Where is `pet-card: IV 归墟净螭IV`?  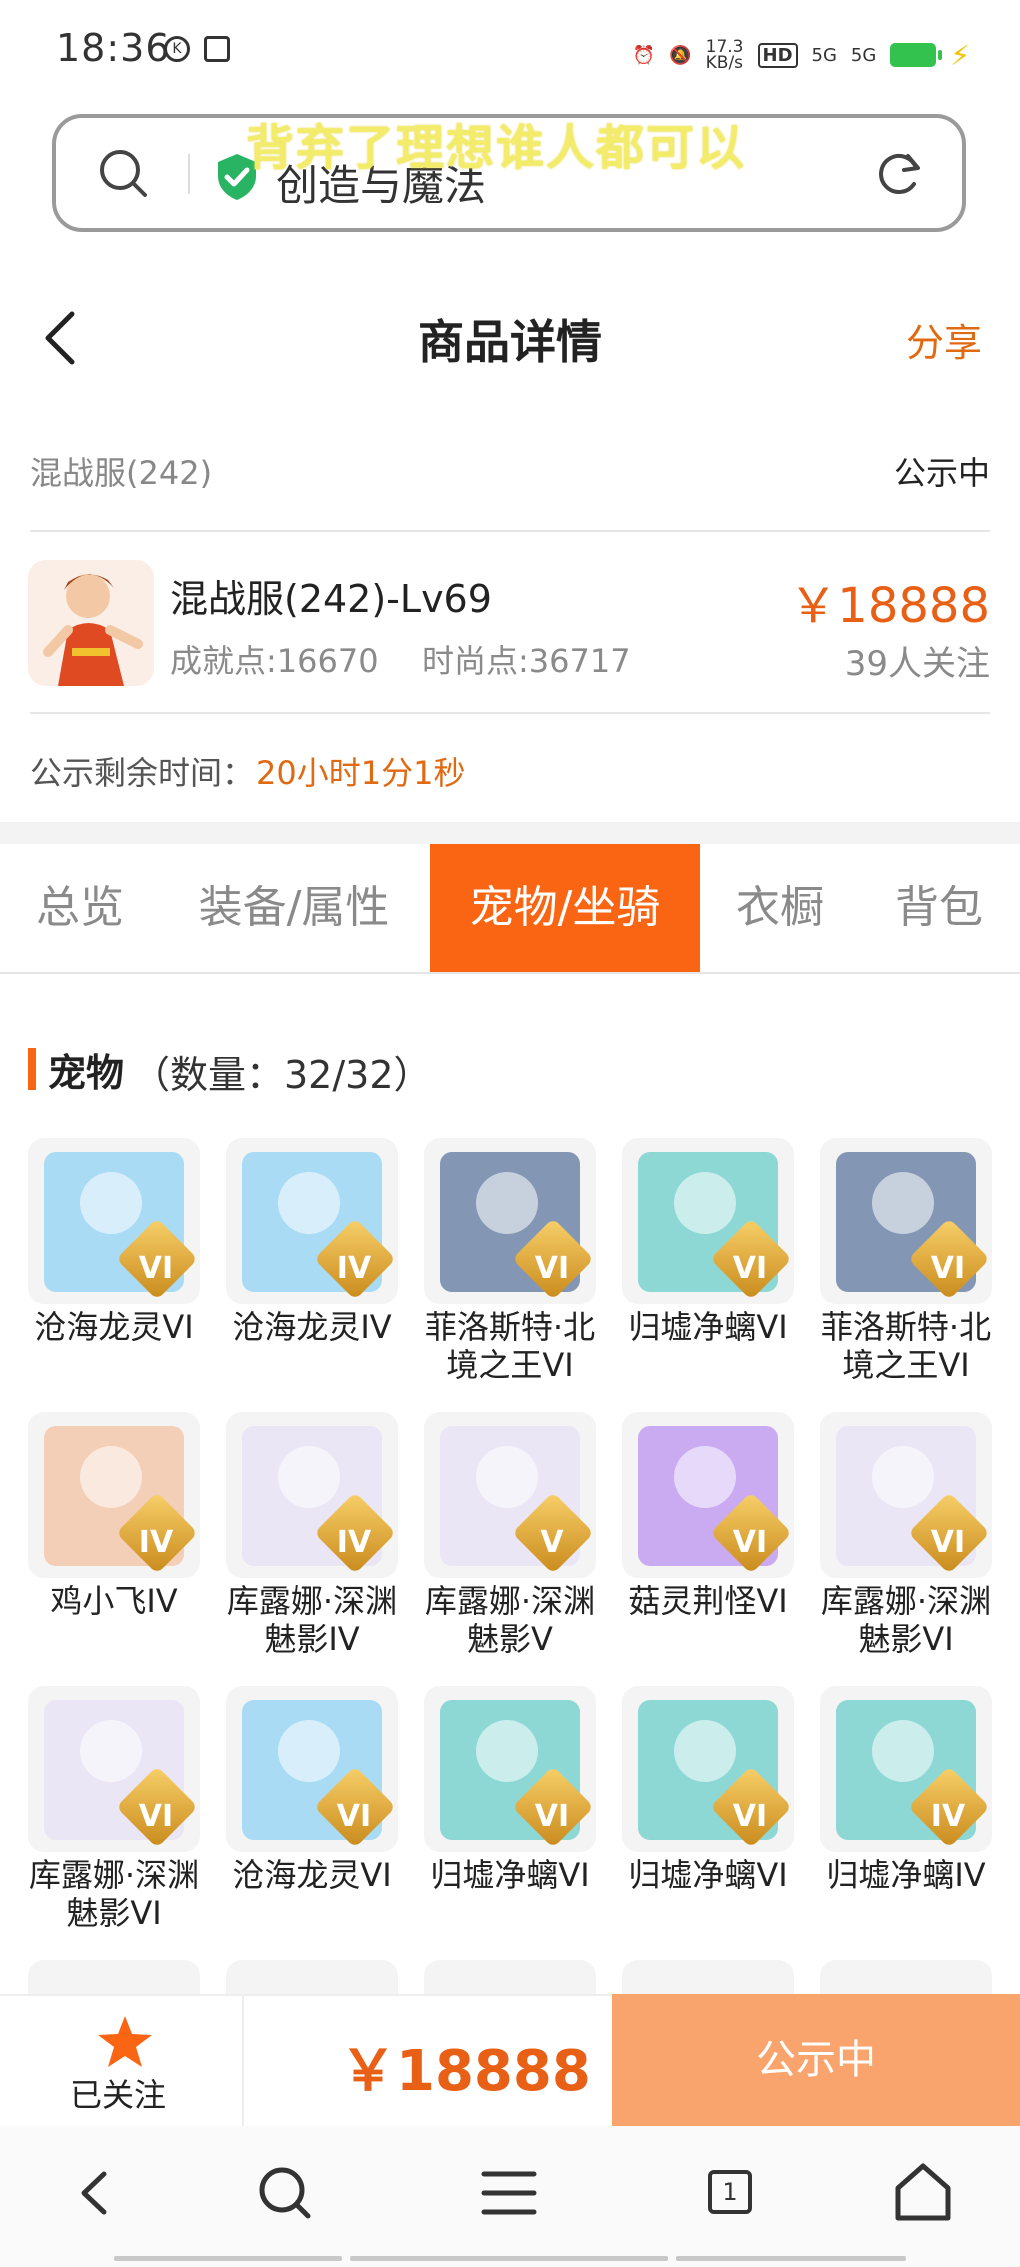 pet-card: IV 归墟净螭IV is located at coordinates (906, 1790).